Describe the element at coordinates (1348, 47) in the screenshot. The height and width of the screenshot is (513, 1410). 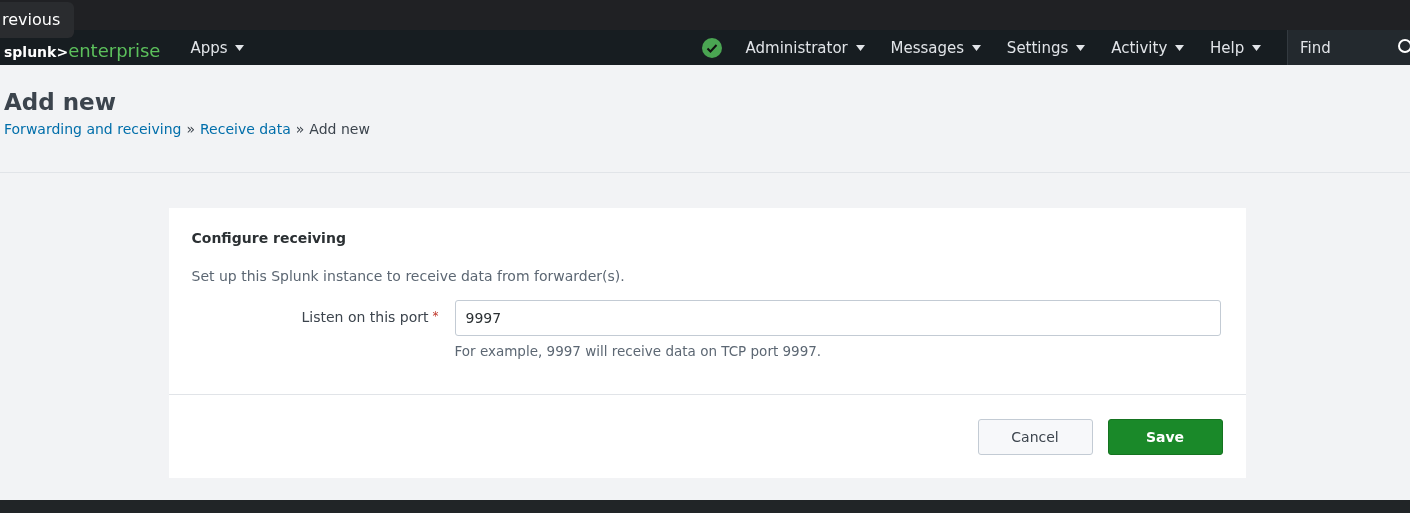
I see `search-field: Find` at that location.